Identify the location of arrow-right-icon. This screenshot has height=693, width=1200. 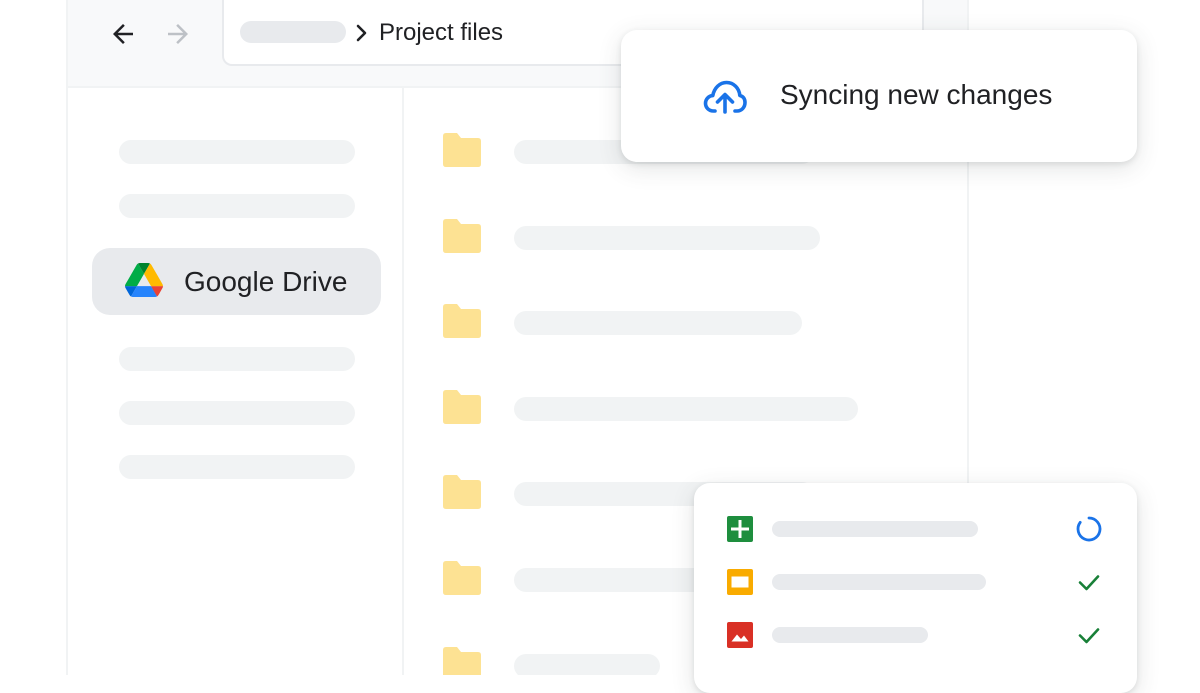
(178, 34).